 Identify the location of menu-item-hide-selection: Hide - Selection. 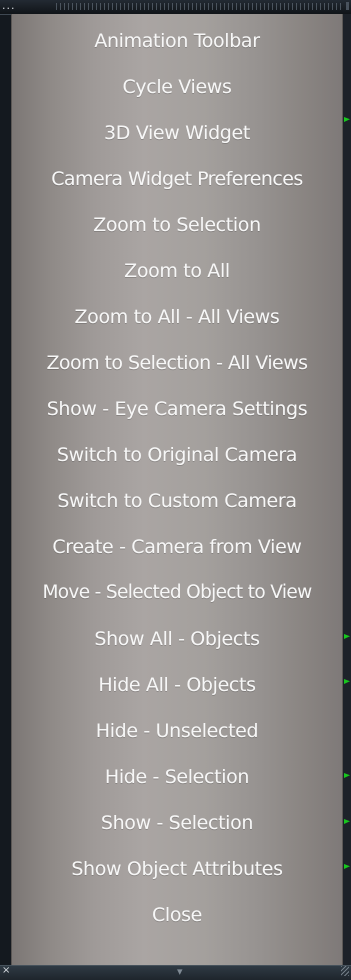
(177, 788).